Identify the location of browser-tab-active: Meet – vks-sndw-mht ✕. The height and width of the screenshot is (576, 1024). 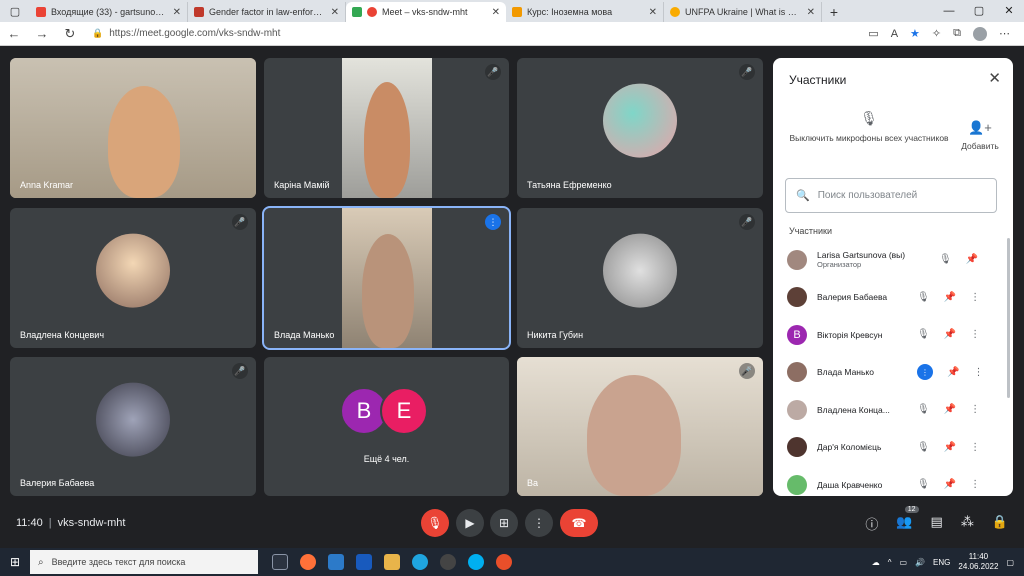
(426, 12).